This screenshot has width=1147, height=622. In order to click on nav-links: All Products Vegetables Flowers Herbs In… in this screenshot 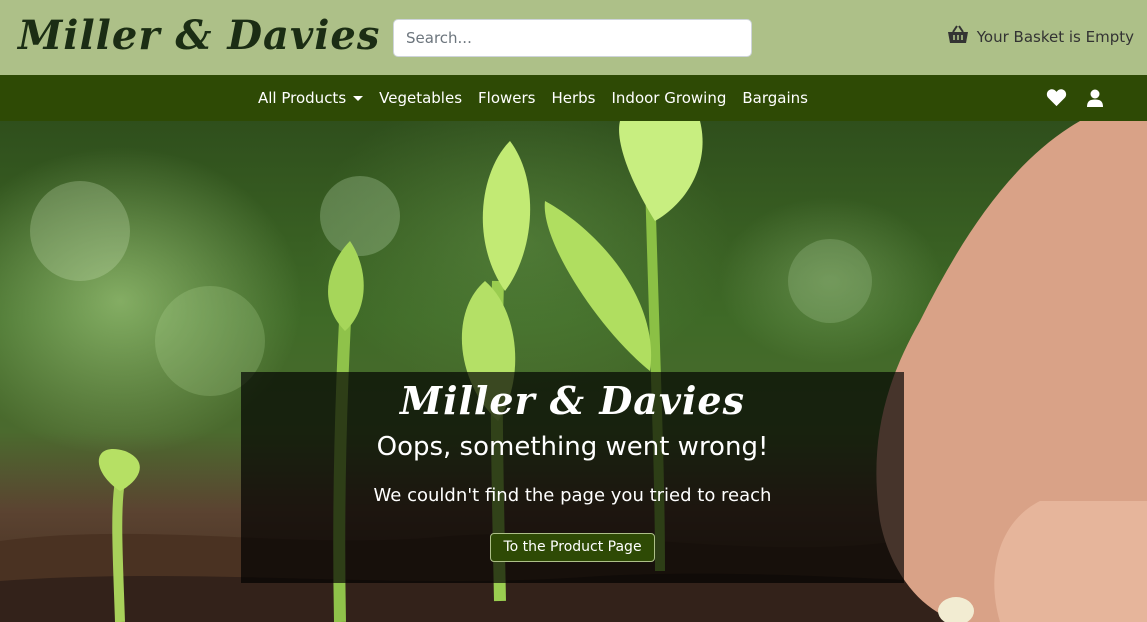, I will do `click(541, 98)`.